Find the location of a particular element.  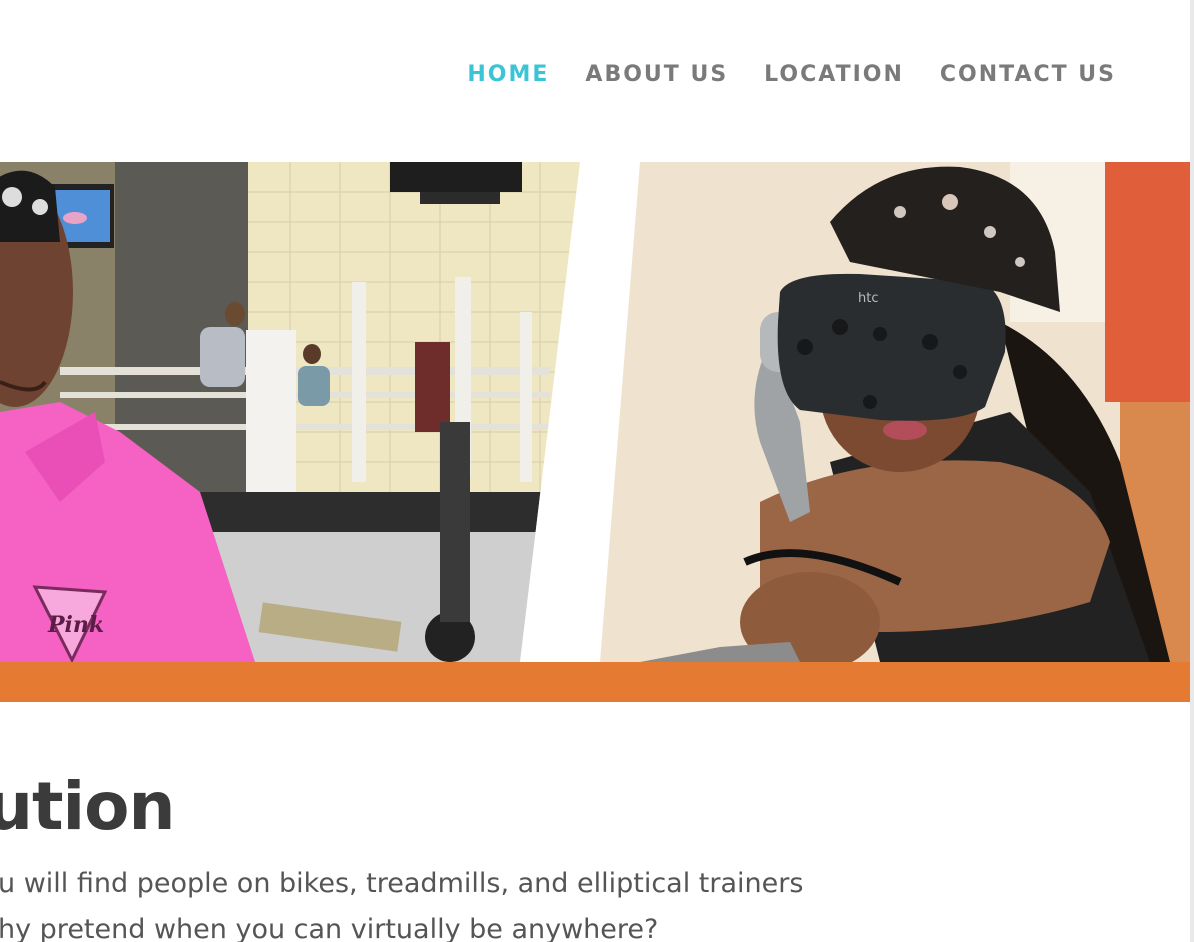

nav-contact-us: CONTACT US is located at coordinates (1028, 74).